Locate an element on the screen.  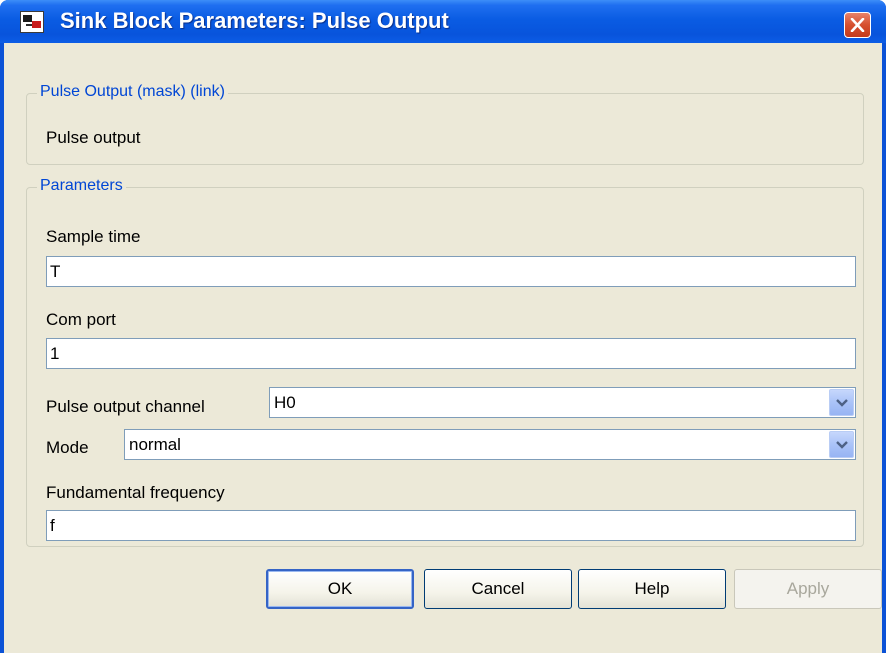
close-button is located at coordinates (857, 25).